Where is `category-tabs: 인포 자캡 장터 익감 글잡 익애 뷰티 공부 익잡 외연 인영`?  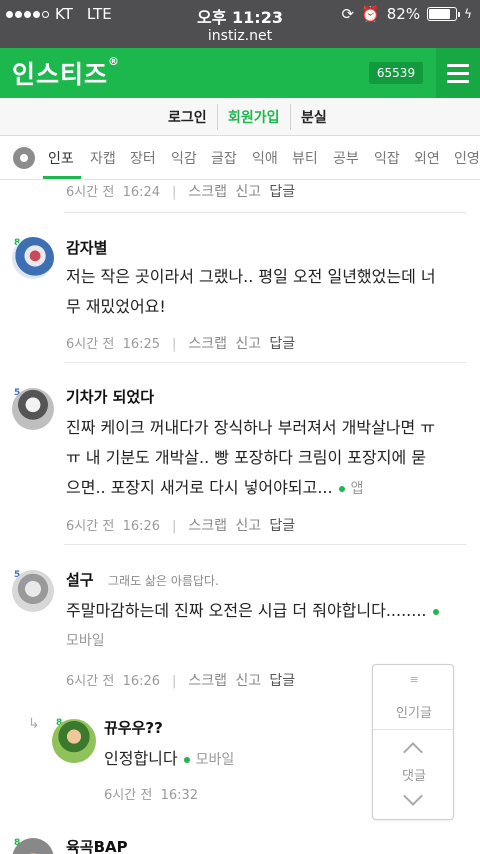
category-tabs: 인포 자캡 장터 익감 글잡 익애 뷰티 공부 익잡 외연 인영 is located at coordinates (240, 158).